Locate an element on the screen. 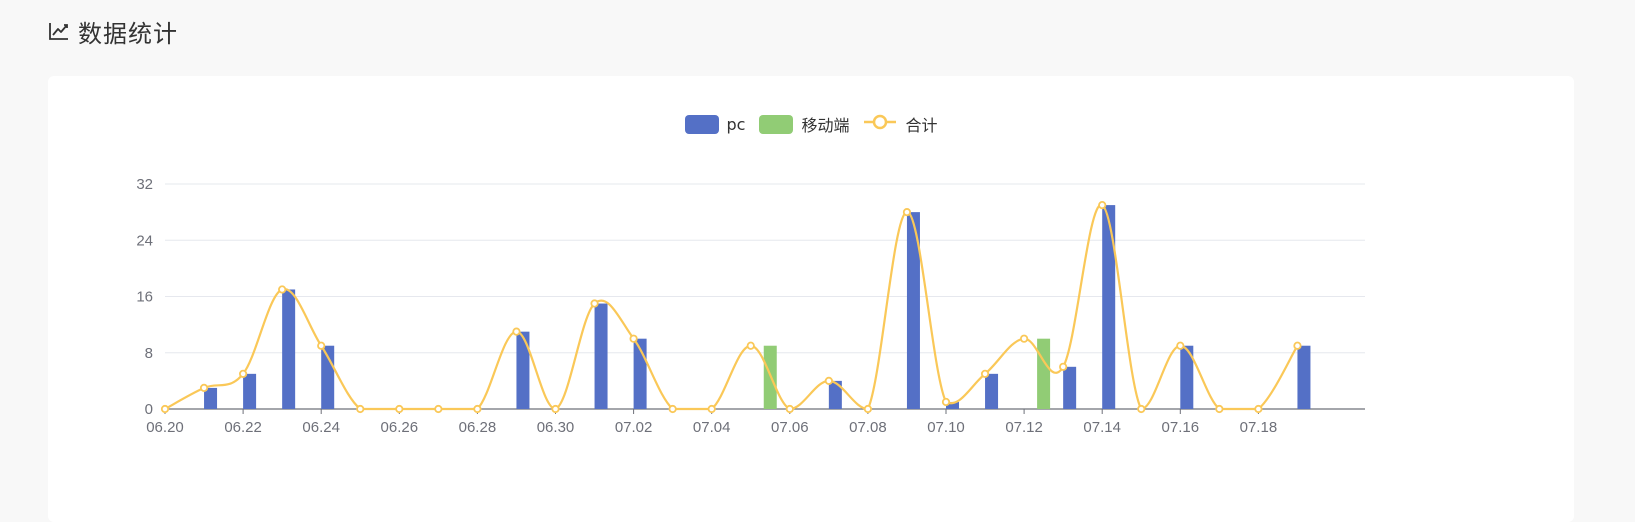 The image size is (1635, 522). x-tick-label: 07.06 is located at coordinates (790, 427).